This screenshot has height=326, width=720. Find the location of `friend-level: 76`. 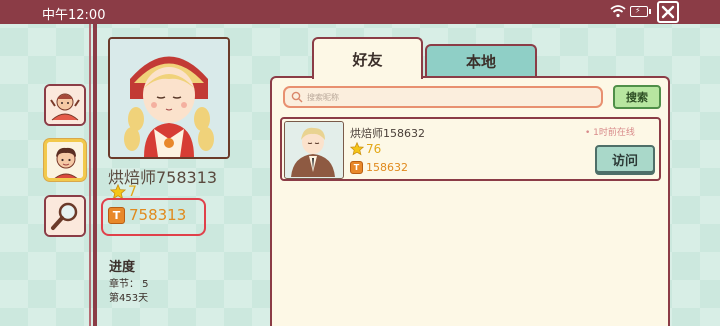

friend-level: 76 is located at coordinates (365, 149).